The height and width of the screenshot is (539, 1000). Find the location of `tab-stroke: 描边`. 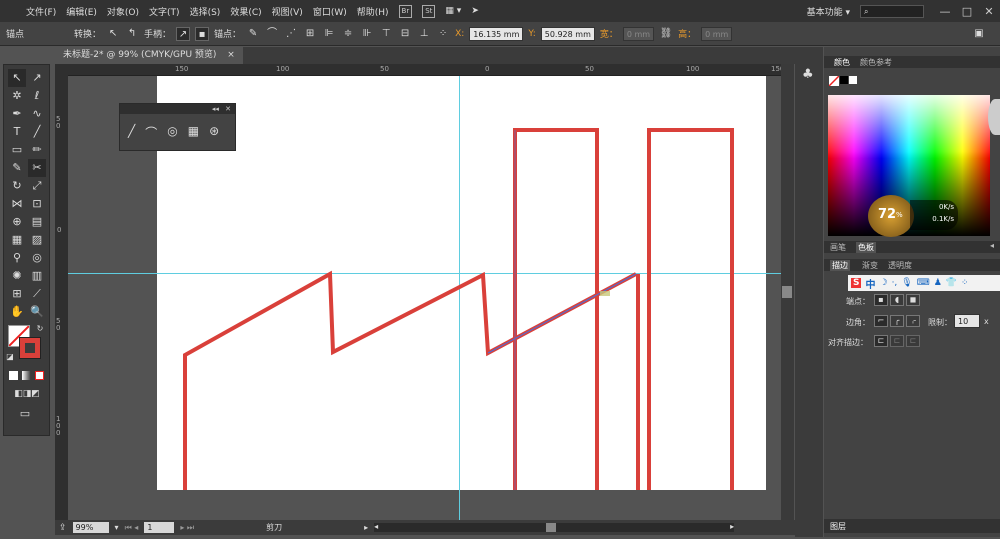

tab-stroke: 描边 is located at coordinates (840, 265).